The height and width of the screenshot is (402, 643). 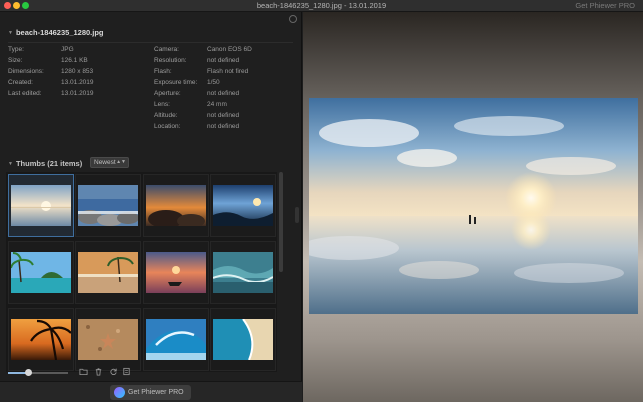 What do you see at coordinates (293, 19) in the screenshot?
I see `settings-icon` at bounding box center [293, 19].